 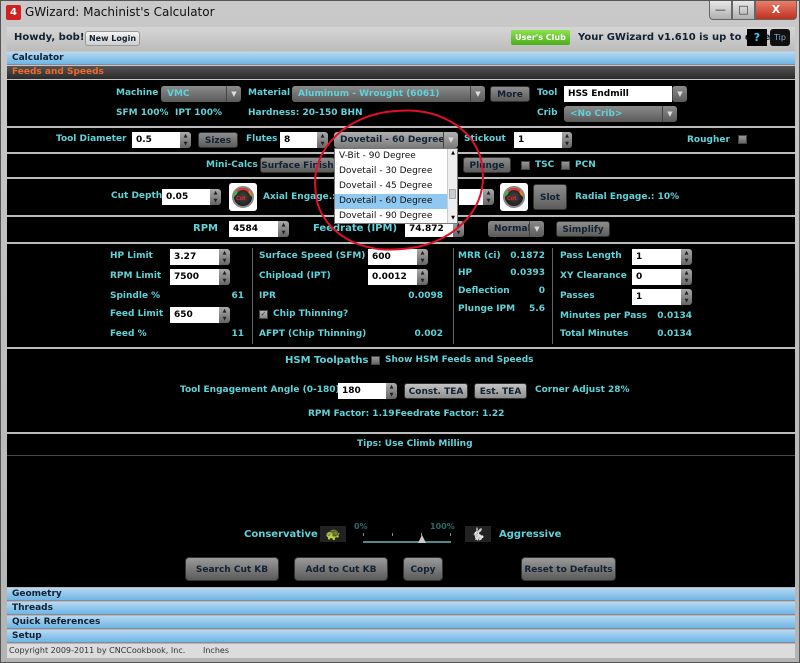 What do you see at coordinates (471, 197) in the screenshot?
I see `radial-width-input` at bounding box center [471, 197].